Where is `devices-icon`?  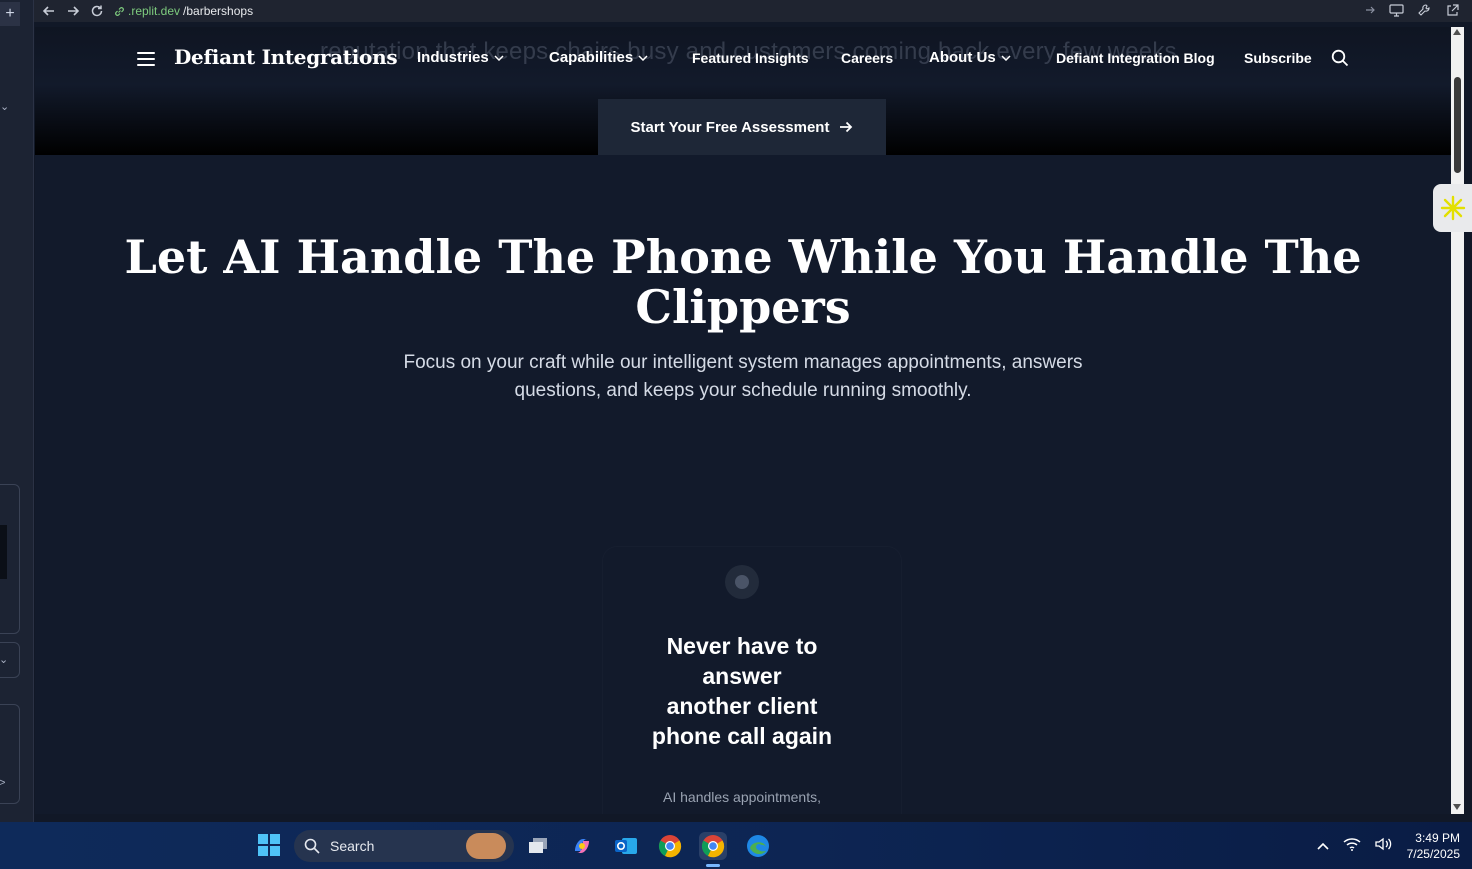 devices-icon is located at coordinates (1396, 10).